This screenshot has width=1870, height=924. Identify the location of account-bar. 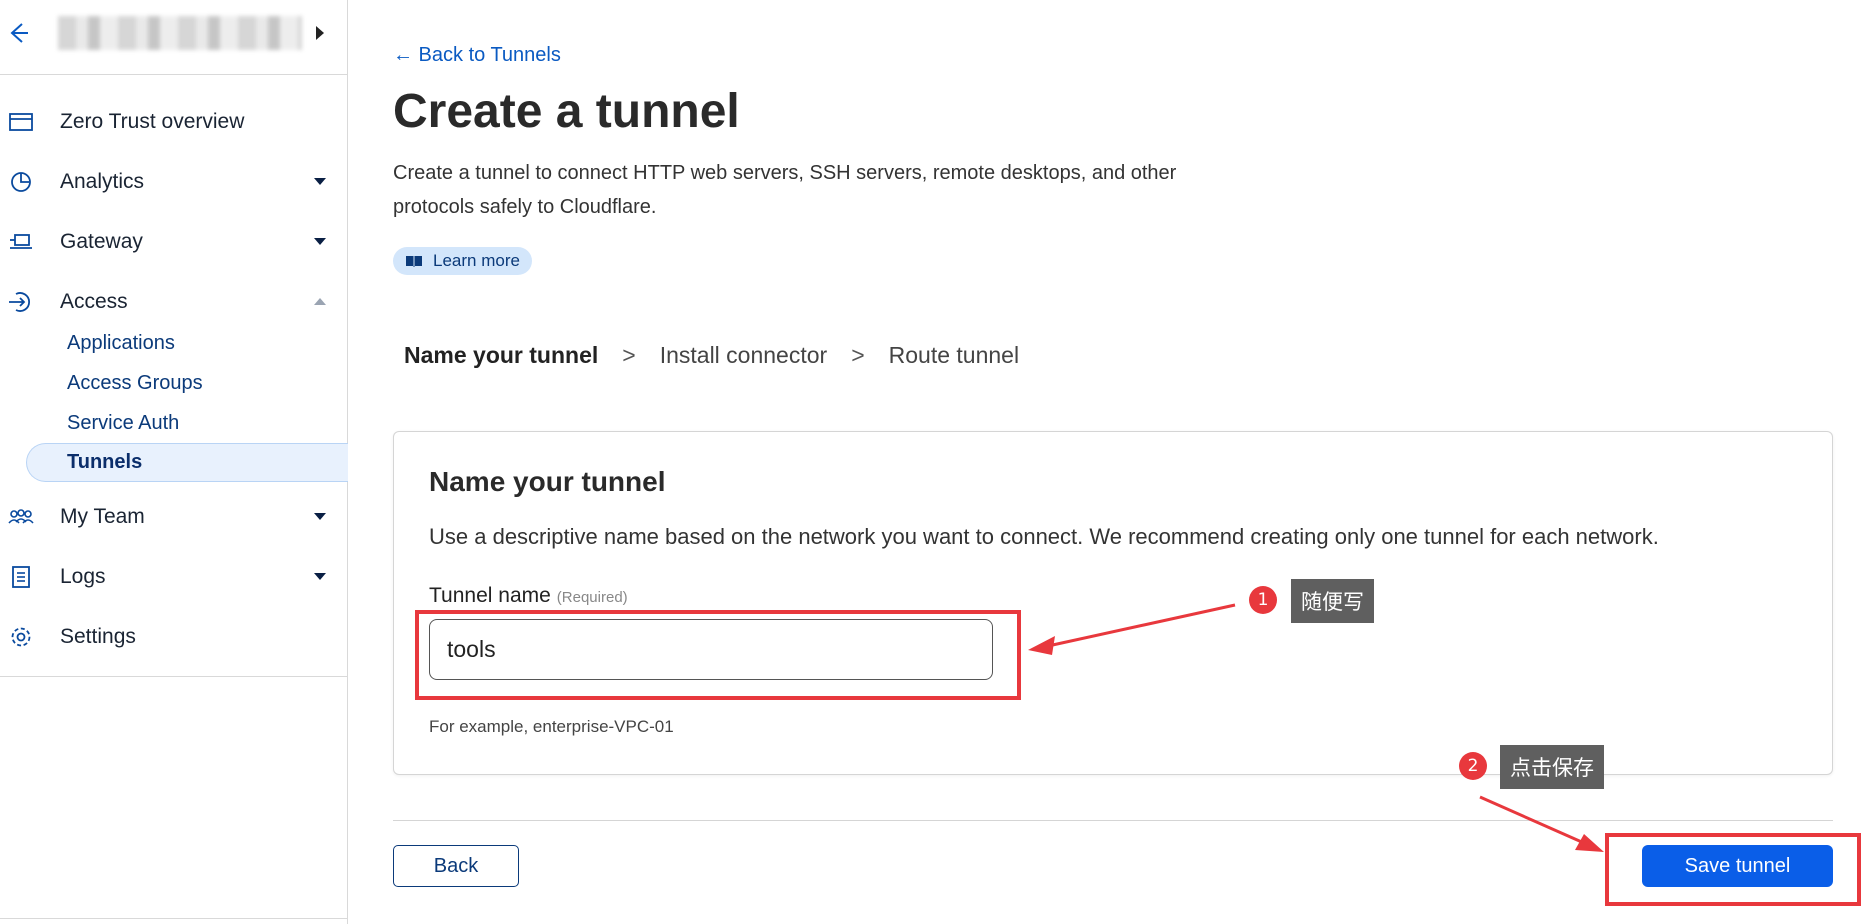
(173, 37).